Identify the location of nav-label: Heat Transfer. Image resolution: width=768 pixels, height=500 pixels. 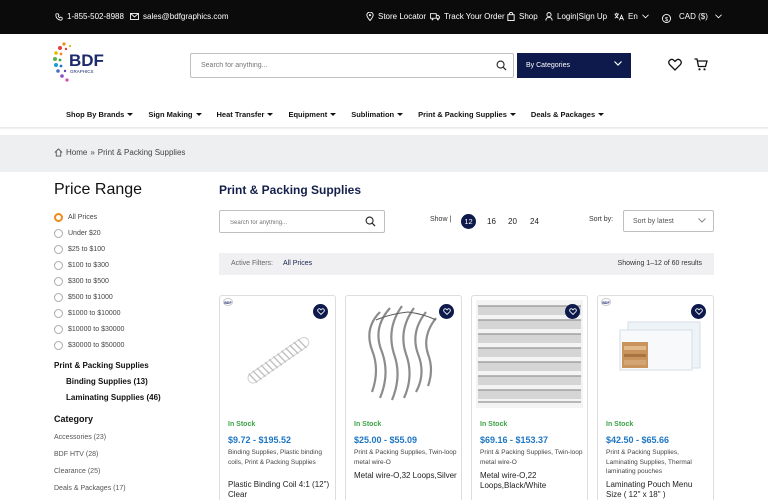
(240, 114).